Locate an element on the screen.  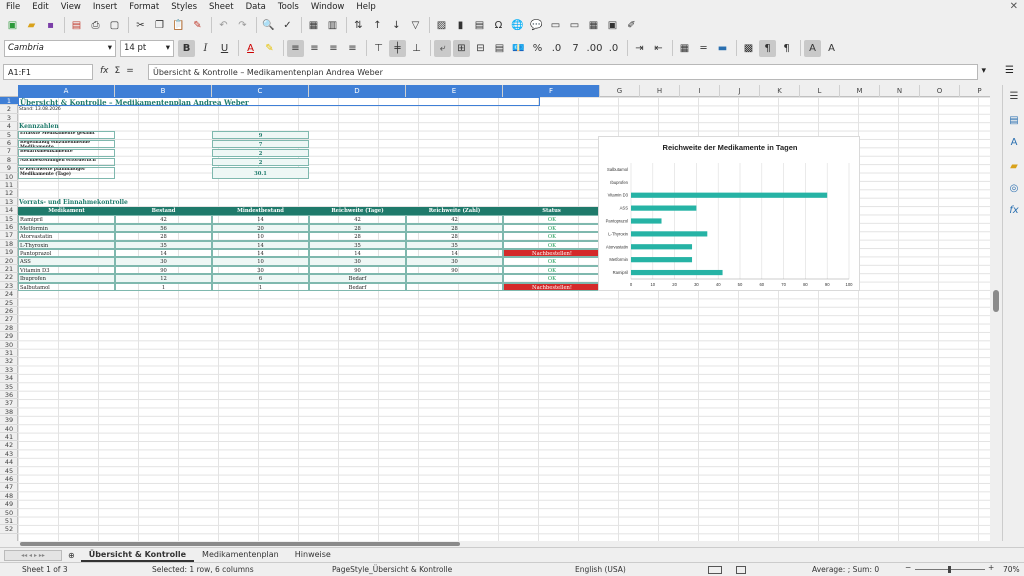
new-document-icon: ▣ is located at coordinates (12, 25).